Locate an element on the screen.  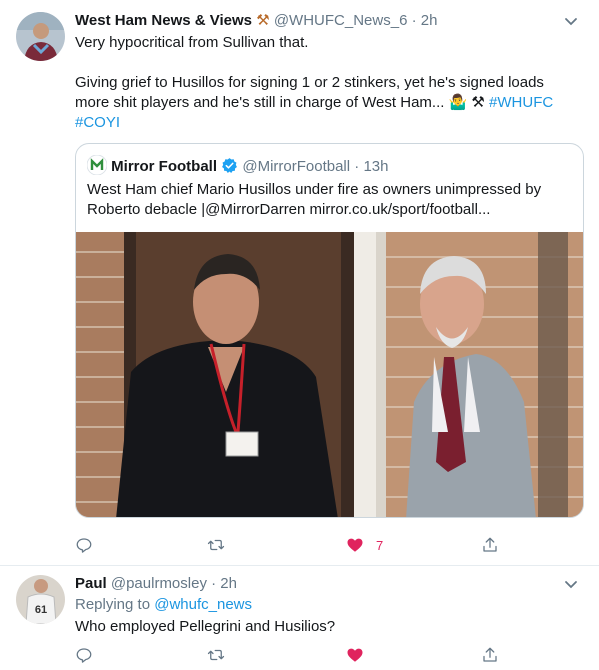
mirror-football-avatar is located at coordinates (97, 165).